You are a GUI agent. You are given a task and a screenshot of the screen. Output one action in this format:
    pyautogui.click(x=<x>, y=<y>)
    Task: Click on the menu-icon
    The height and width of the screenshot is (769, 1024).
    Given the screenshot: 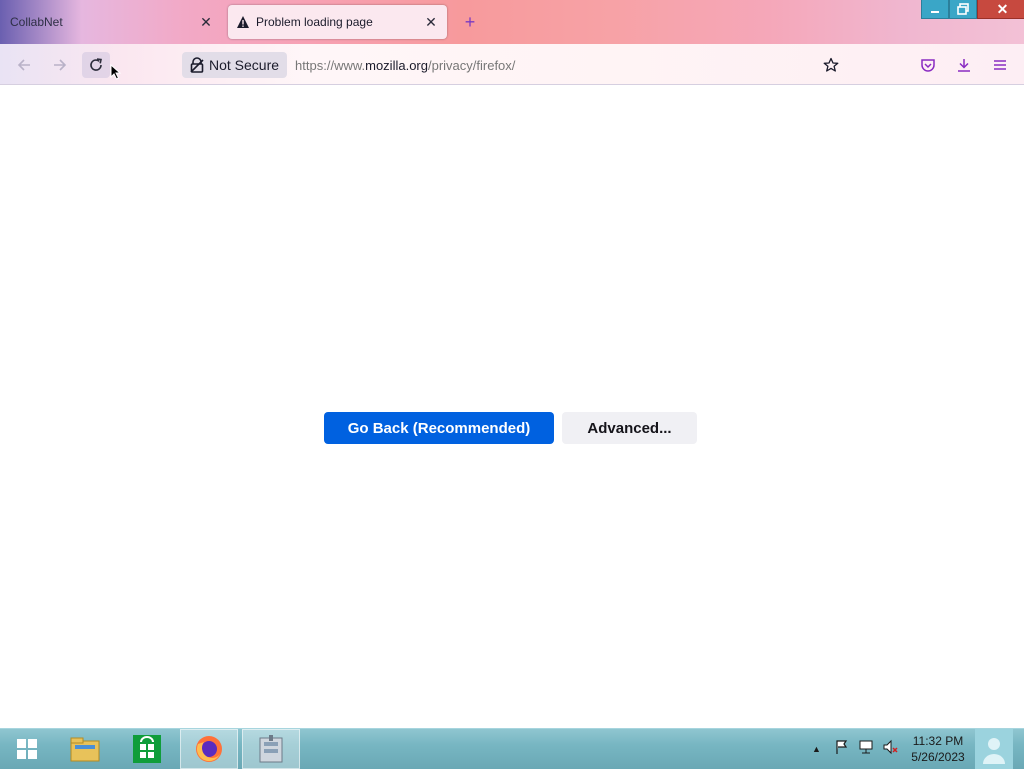 What is the action you would take?
    pyautogui.click(x=1000, y=65)
    